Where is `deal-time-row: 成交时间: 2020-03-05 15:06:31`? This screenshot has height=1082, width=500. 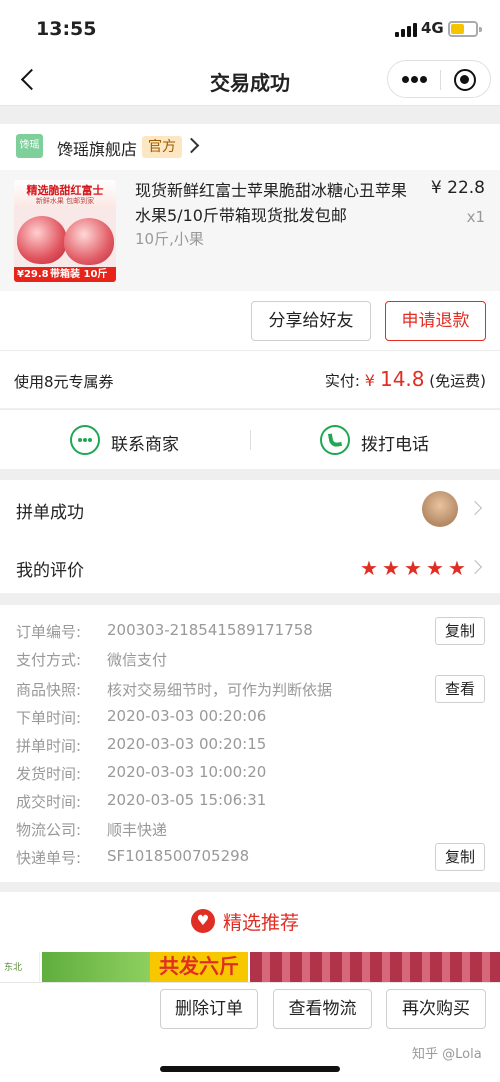 deal-time-row: 成交时间: 2020-03-05 15:06:31 is located at coordinates (250, 801).